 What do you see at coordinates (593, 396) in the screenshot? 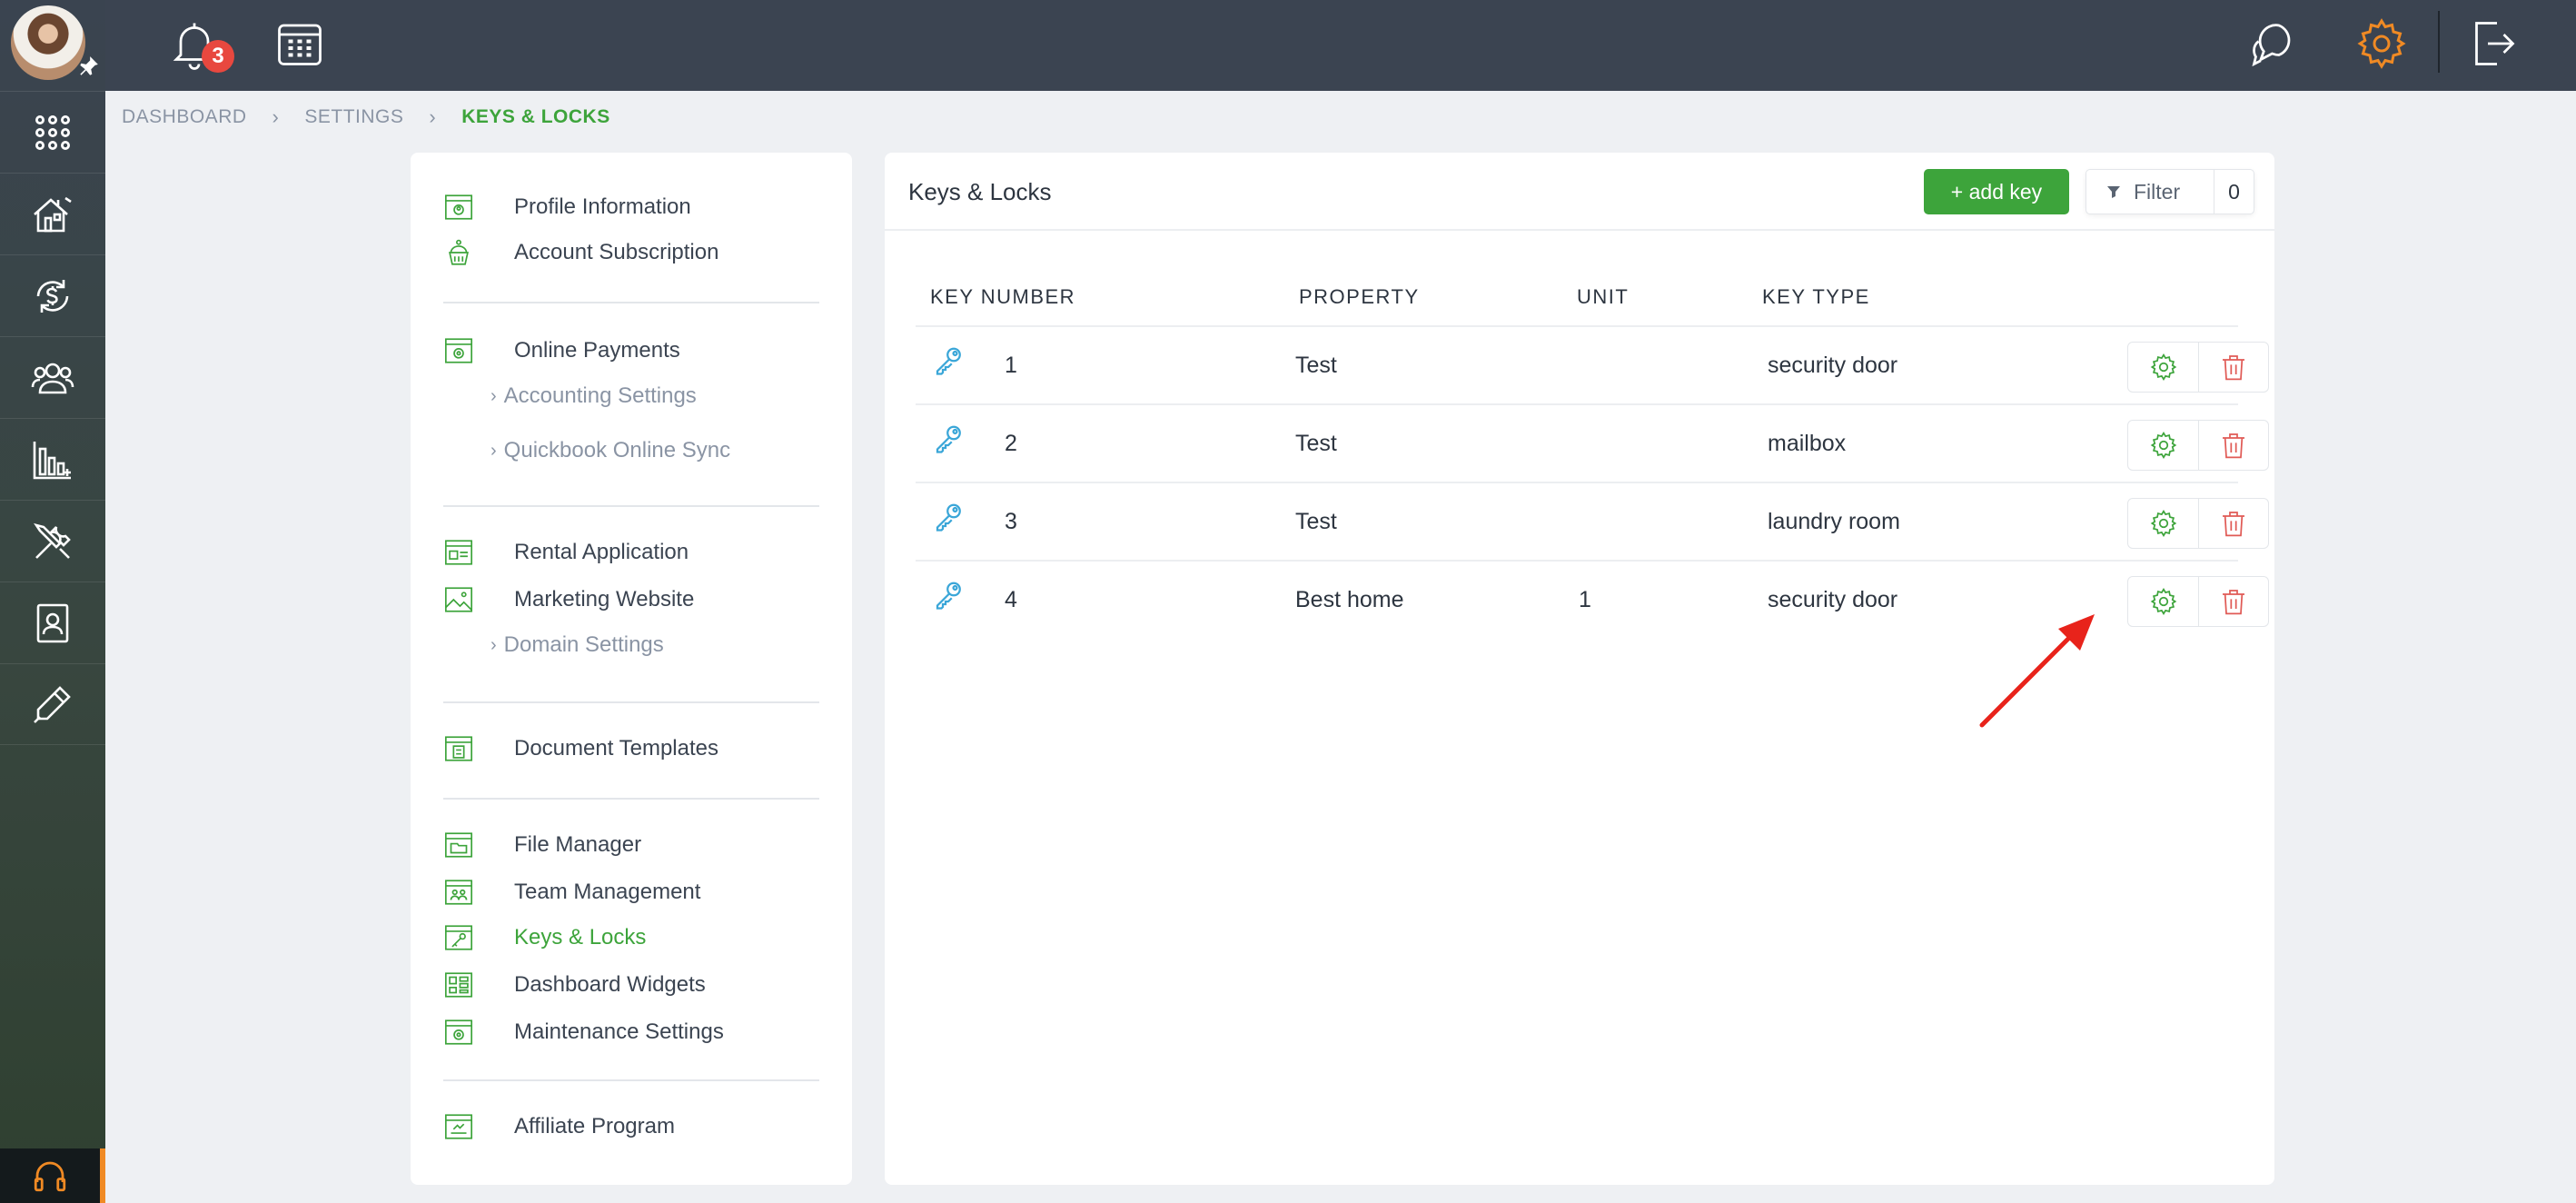
I see `menu-accounting-settings: › Accounting Settings` at bounding box center [593, 396].